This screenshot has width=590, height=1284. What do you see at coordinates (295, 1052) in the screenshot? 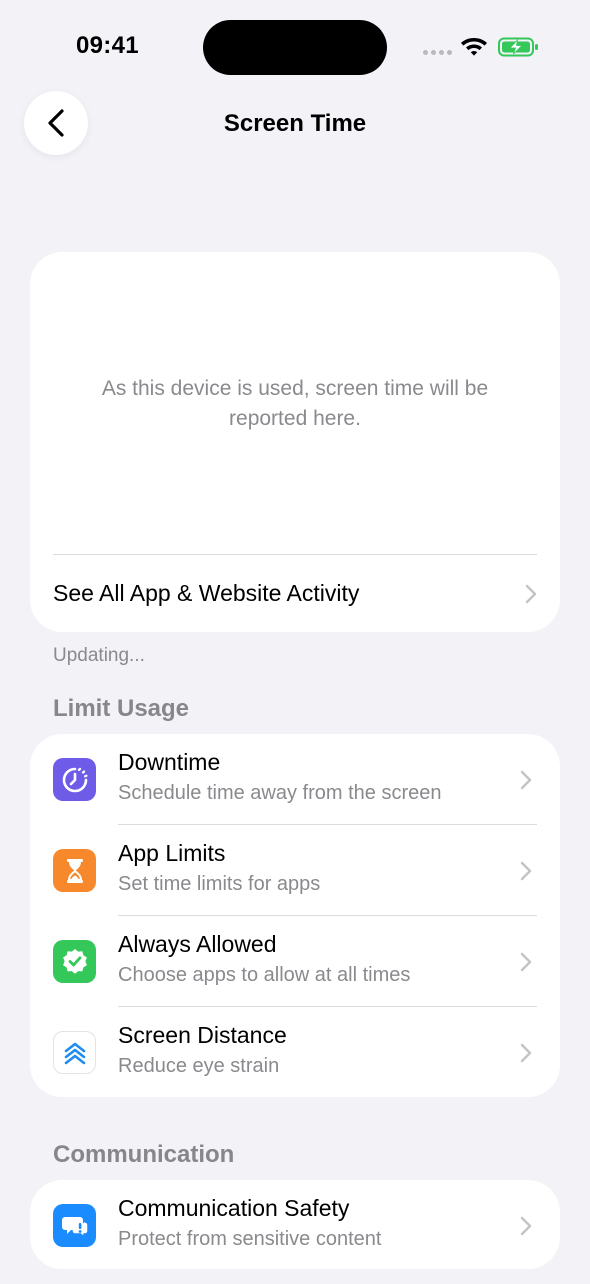
I see `screen-distance-row: Screen Distance Reduce eye strain` at bounding box center [295, 1052].